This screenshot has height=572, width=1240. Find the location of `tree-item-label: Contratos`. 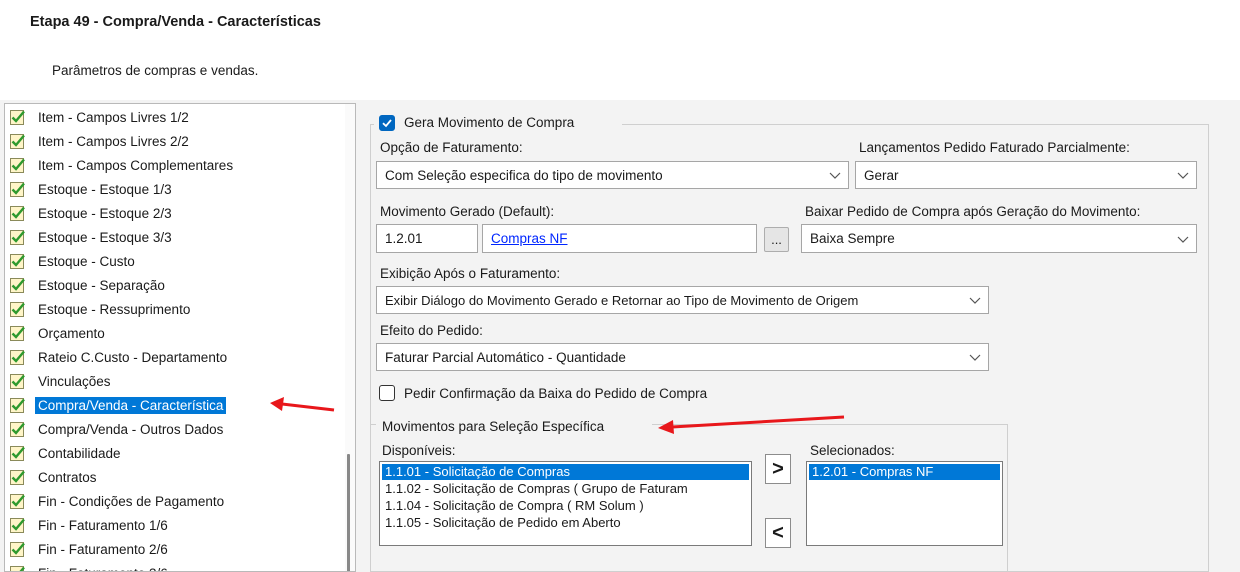

tree-item-label: Contratos is located at coordinates (67, 477).